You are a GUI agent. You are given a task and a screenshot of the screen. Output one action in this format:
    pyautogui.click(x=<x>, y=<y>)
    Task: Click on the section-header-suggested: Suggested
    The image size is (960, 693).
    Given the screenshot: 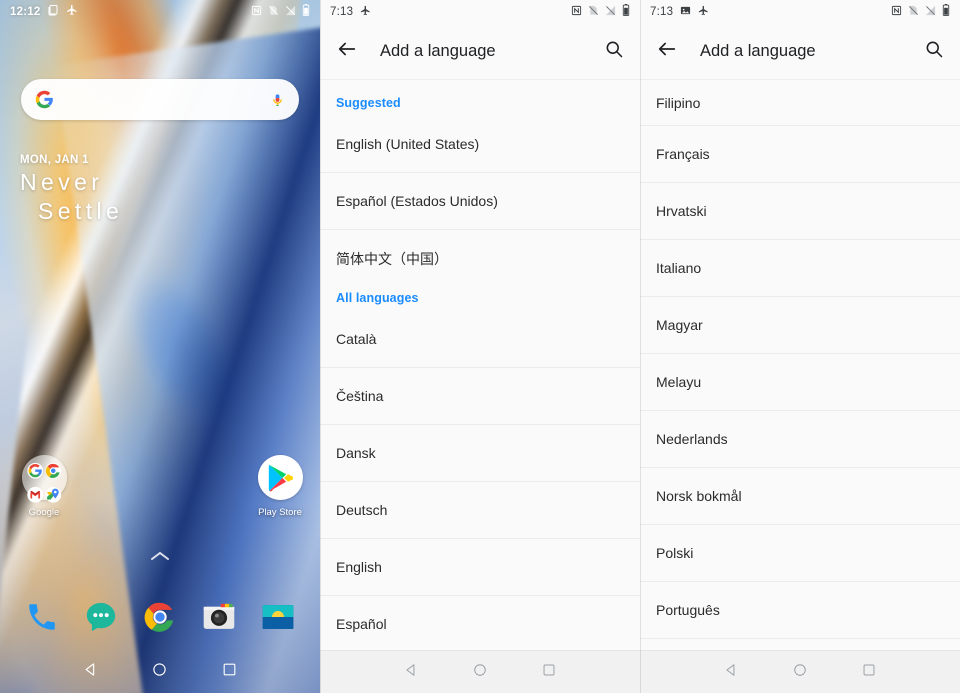 What is the action you would take?
    pyautogui.click(x=368, y=103)
    